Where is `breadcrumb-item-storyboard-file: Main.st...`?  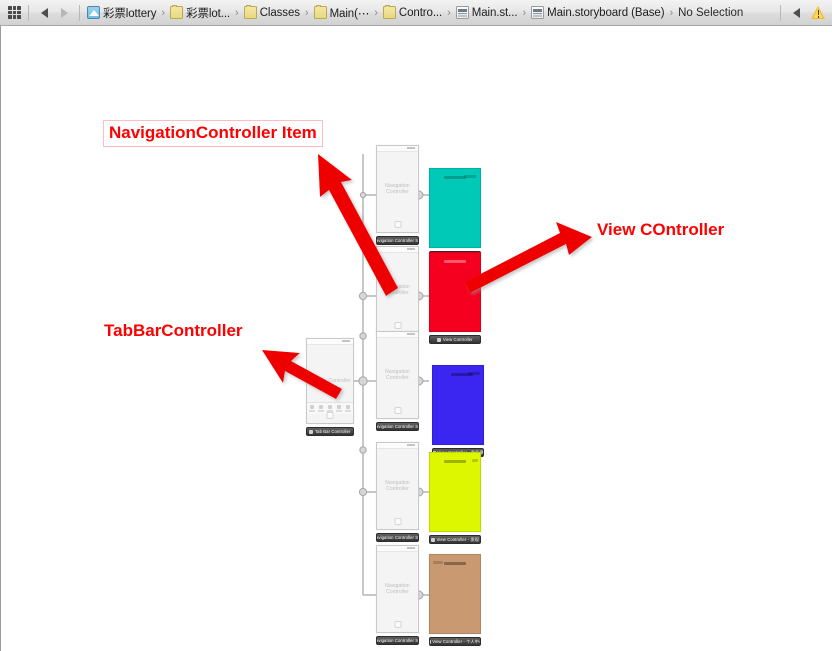
breadcrumb-item-storyboard-file: Main.st... is located at coordinates (486, 13).